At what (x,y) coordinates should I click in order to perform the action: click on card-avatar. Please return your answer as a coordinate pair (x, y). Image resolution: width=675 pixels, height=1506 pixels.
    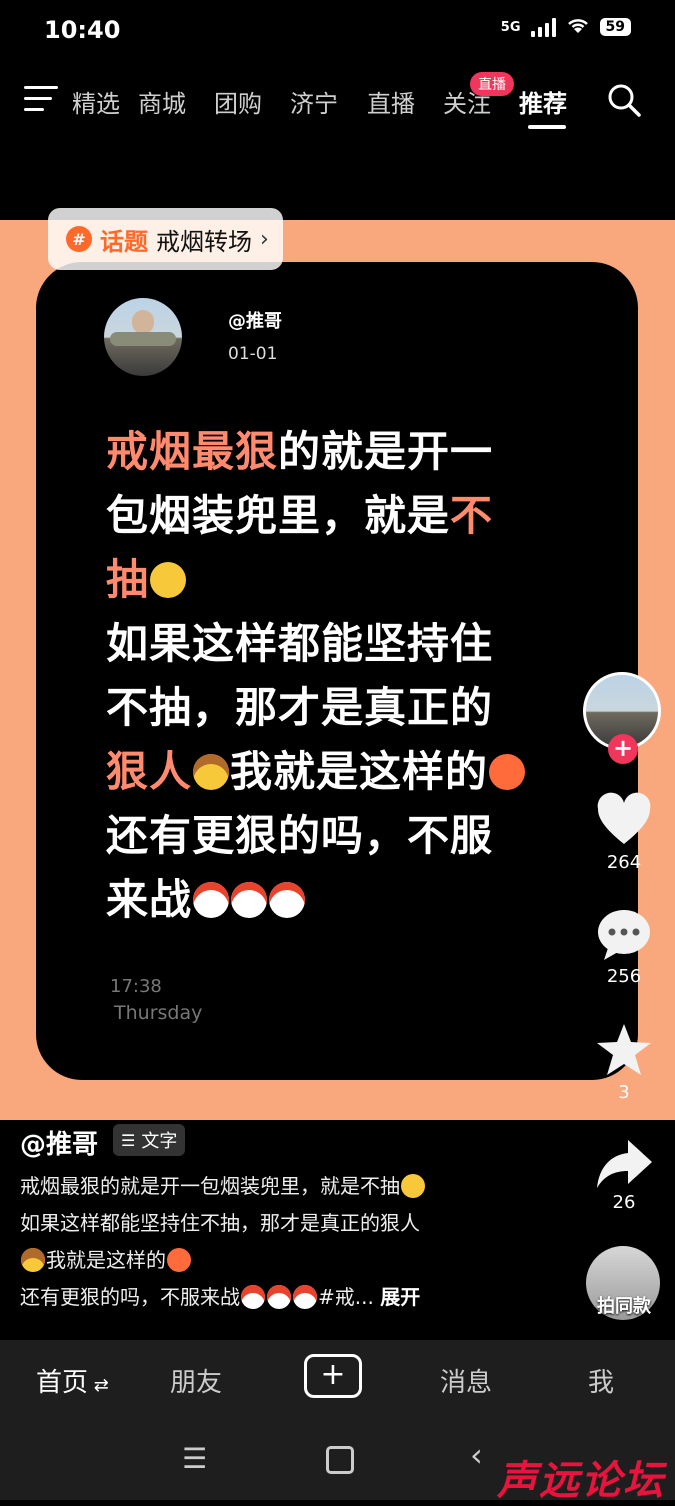
    Looking at the image, I should click on (143, 337).